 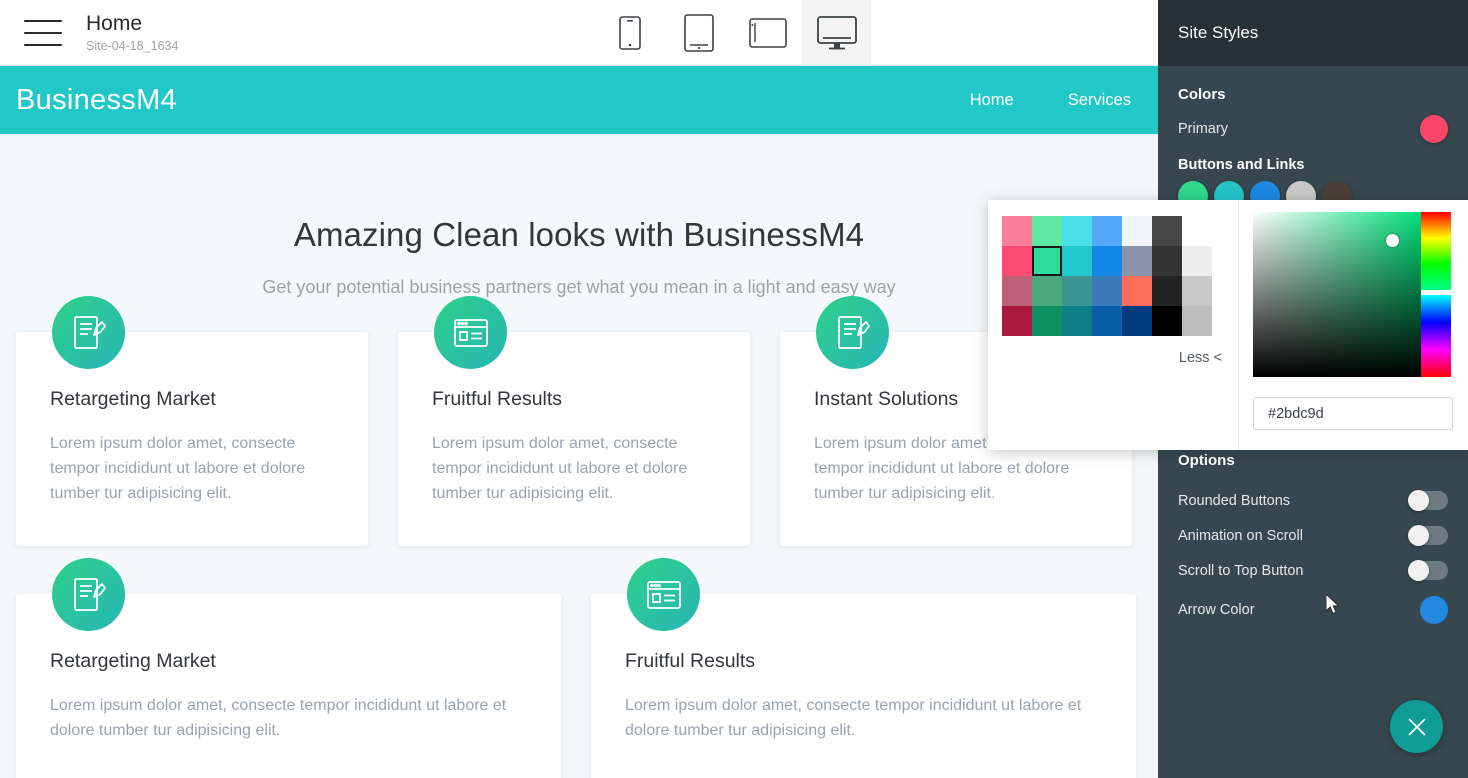 What do you see at coordinates (579, 33) in the screenshot?
I see `editor-topbar: Home Site-04-18_1634` at bounding box center [579, 33].